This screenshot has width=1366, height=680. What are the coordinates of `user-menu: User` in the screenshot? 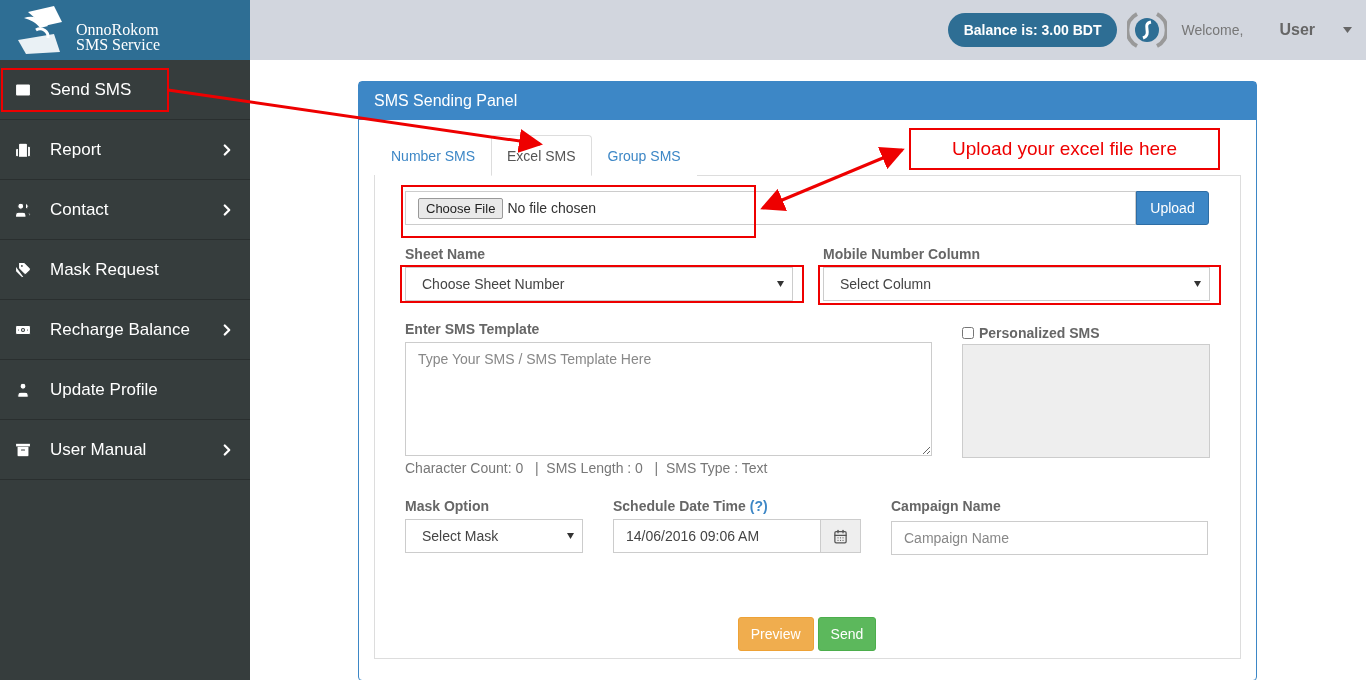 It's located at (1297, 30).